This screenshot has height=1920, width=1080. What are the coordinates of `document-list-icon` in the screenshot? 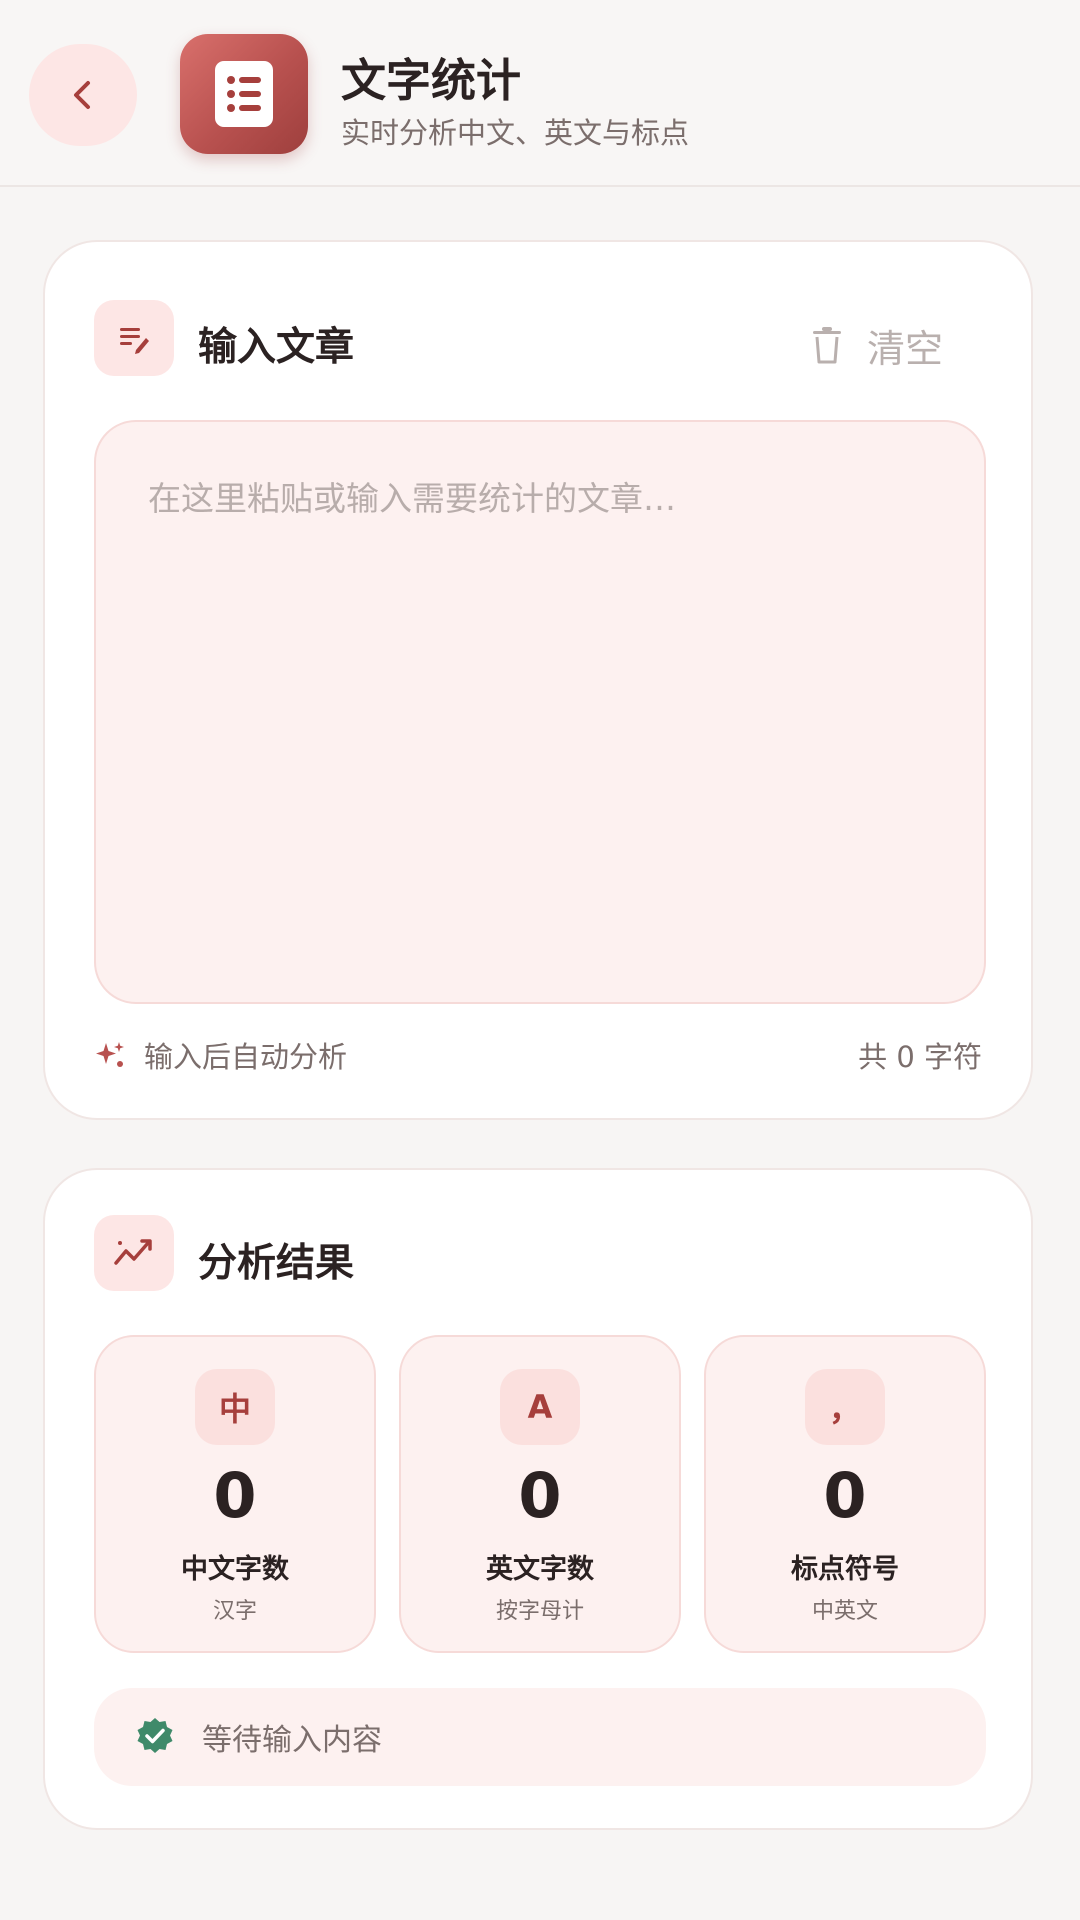 It's located at (244, 94).